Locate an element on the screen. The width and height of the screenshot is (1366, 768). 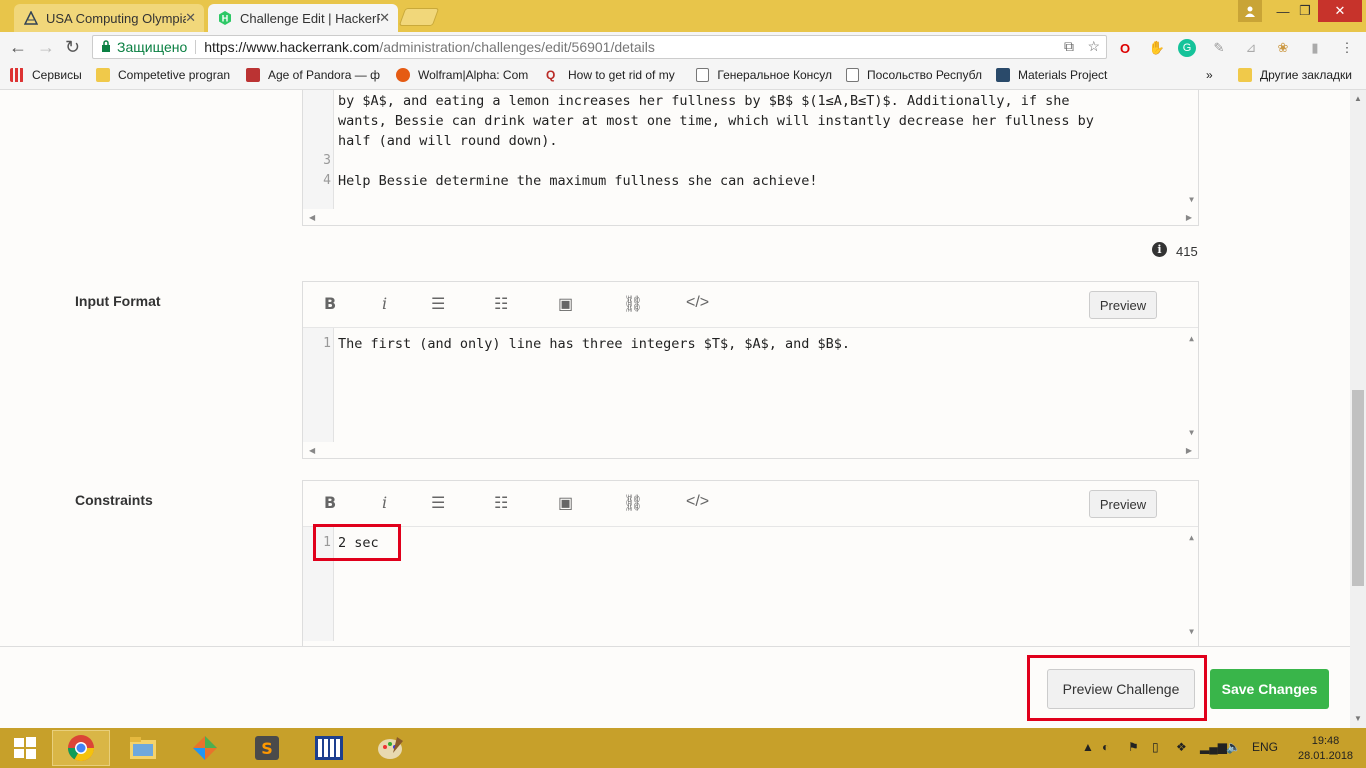
save-changes-button: Save Changes is located at coordinates (1269, 689).